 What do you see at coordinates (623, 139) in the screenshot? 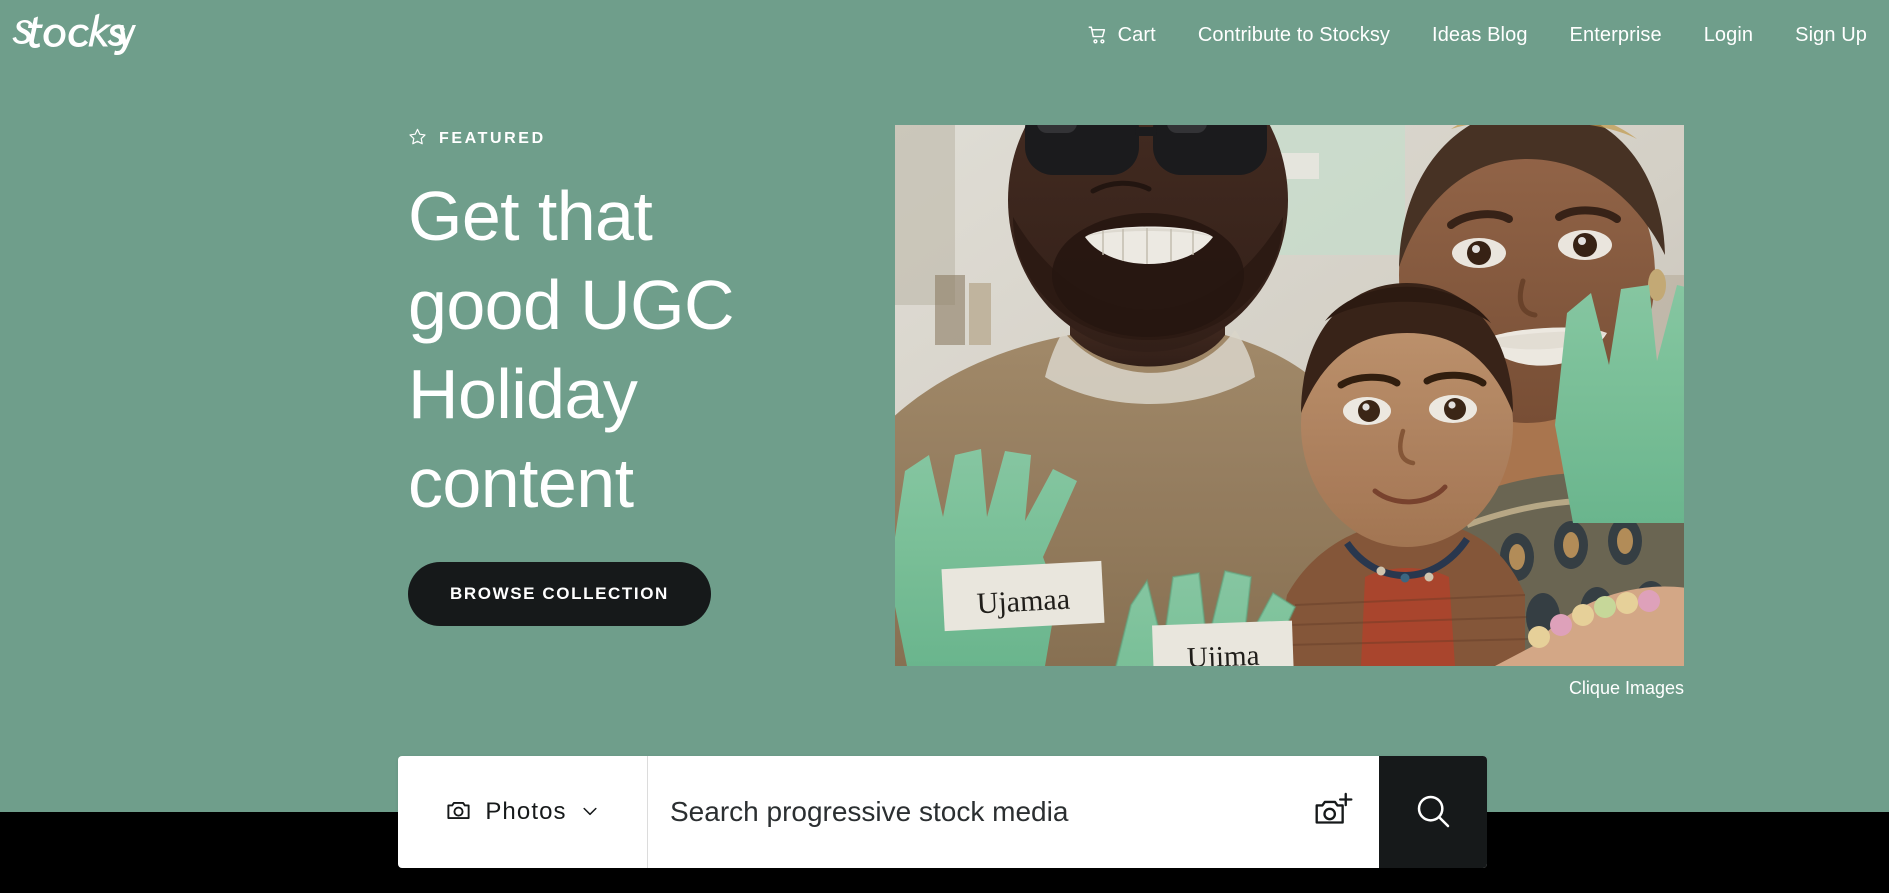
I see `featured-badge: FEATURED` at bounding box center [623, 139].